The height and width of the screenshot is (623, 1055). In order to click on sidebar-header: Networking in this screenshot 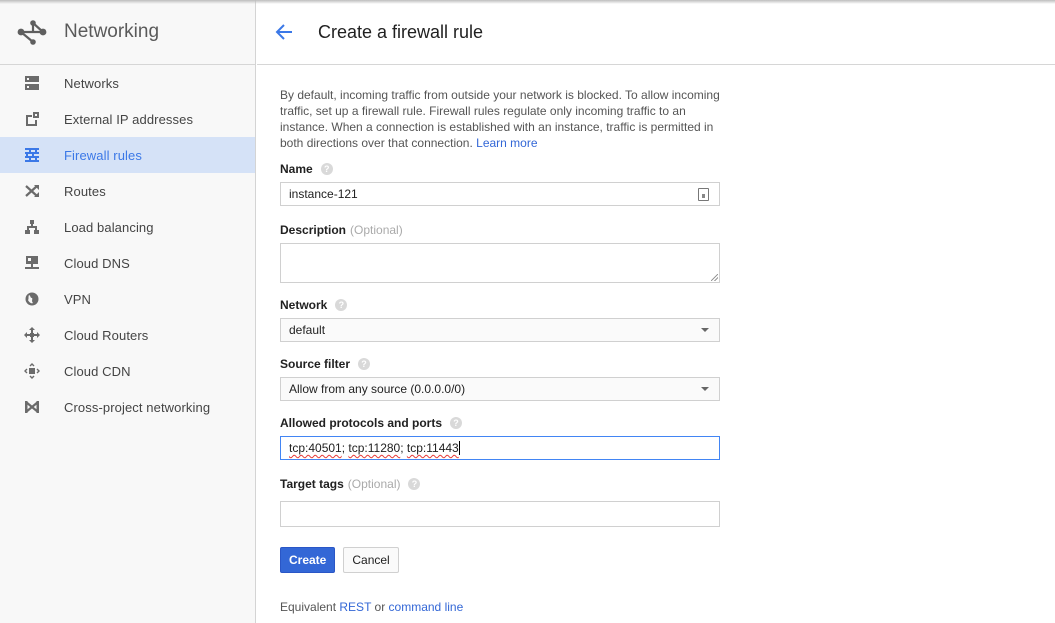, I will do `click(127, 32)`.